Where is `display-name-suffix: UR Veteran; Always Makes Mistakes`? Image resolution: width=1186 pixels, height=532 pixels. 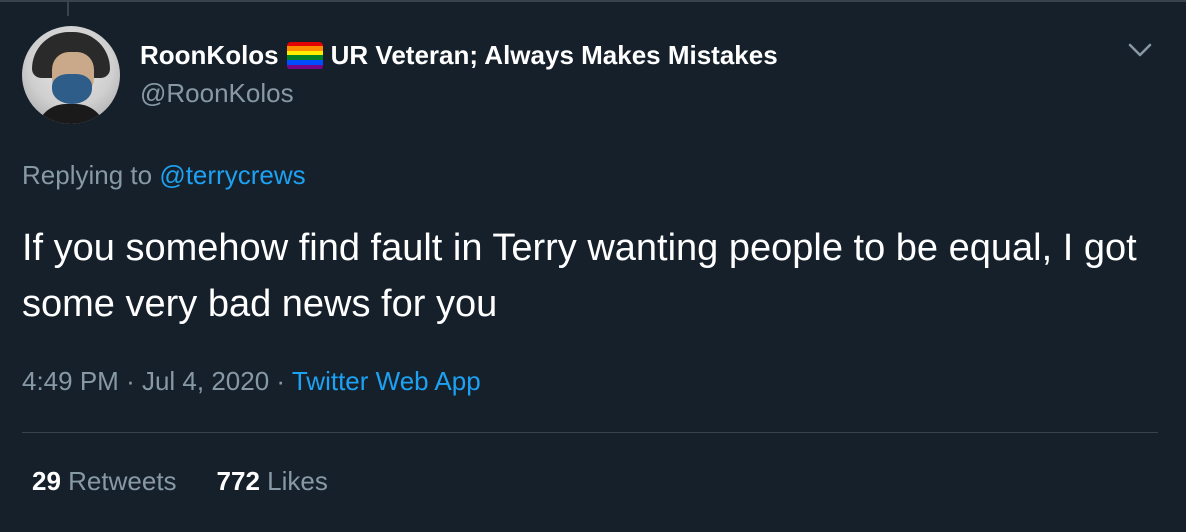
display-name-suffix: UR Veteran; Always Makes Mistakes is located at coordinates (554, 55).